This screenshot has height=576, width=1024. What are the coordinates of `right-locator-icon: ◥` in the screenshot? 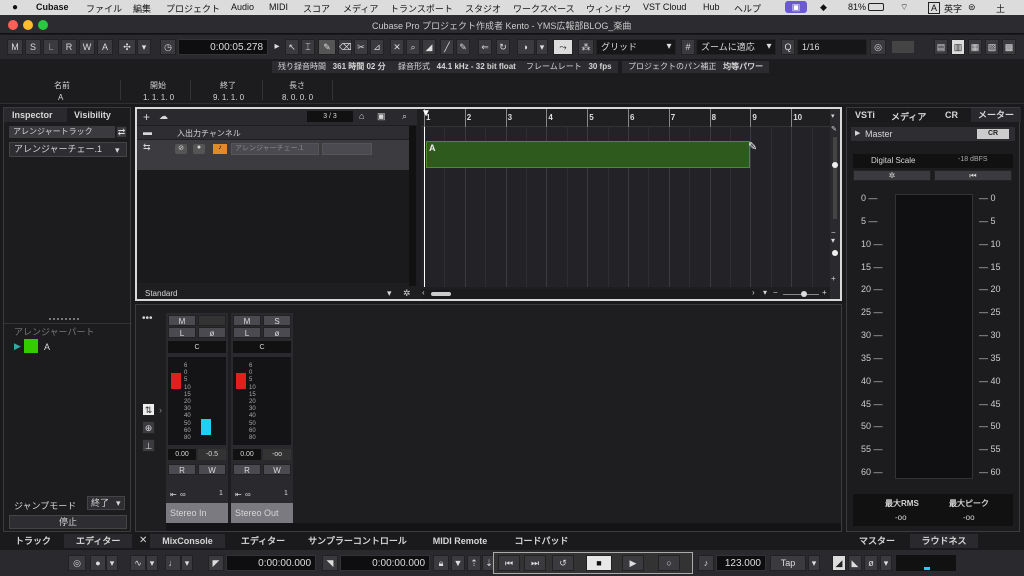 It's located at (330, 563).